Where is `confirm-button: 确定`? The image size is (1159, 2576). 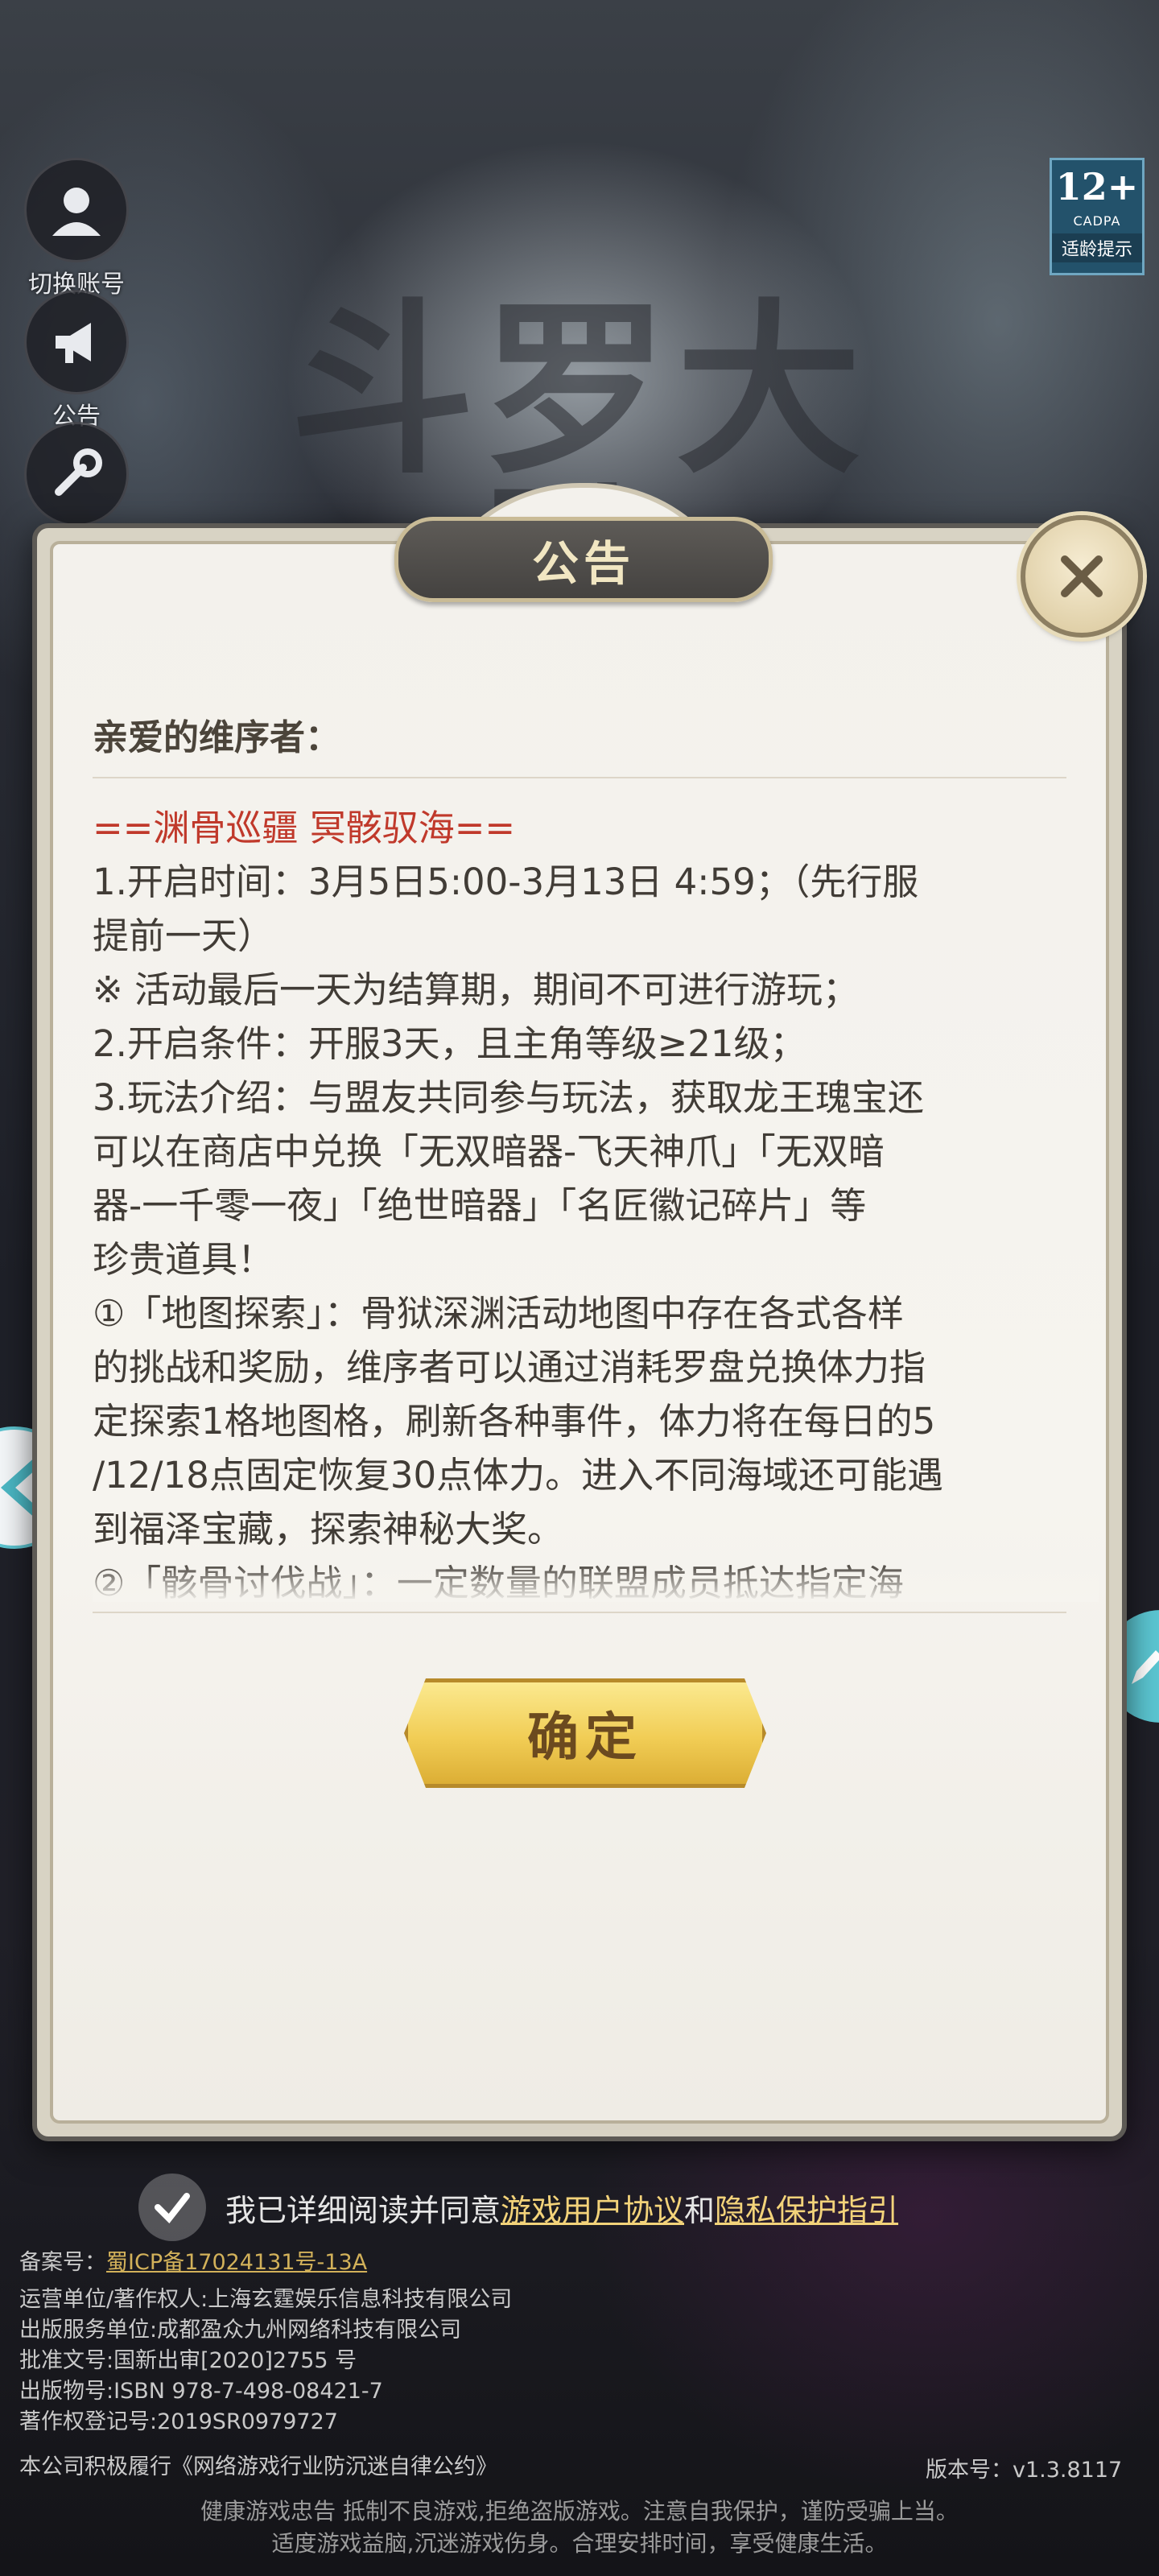
confirm-button: 确定 is located at coordinates (585, 1733).